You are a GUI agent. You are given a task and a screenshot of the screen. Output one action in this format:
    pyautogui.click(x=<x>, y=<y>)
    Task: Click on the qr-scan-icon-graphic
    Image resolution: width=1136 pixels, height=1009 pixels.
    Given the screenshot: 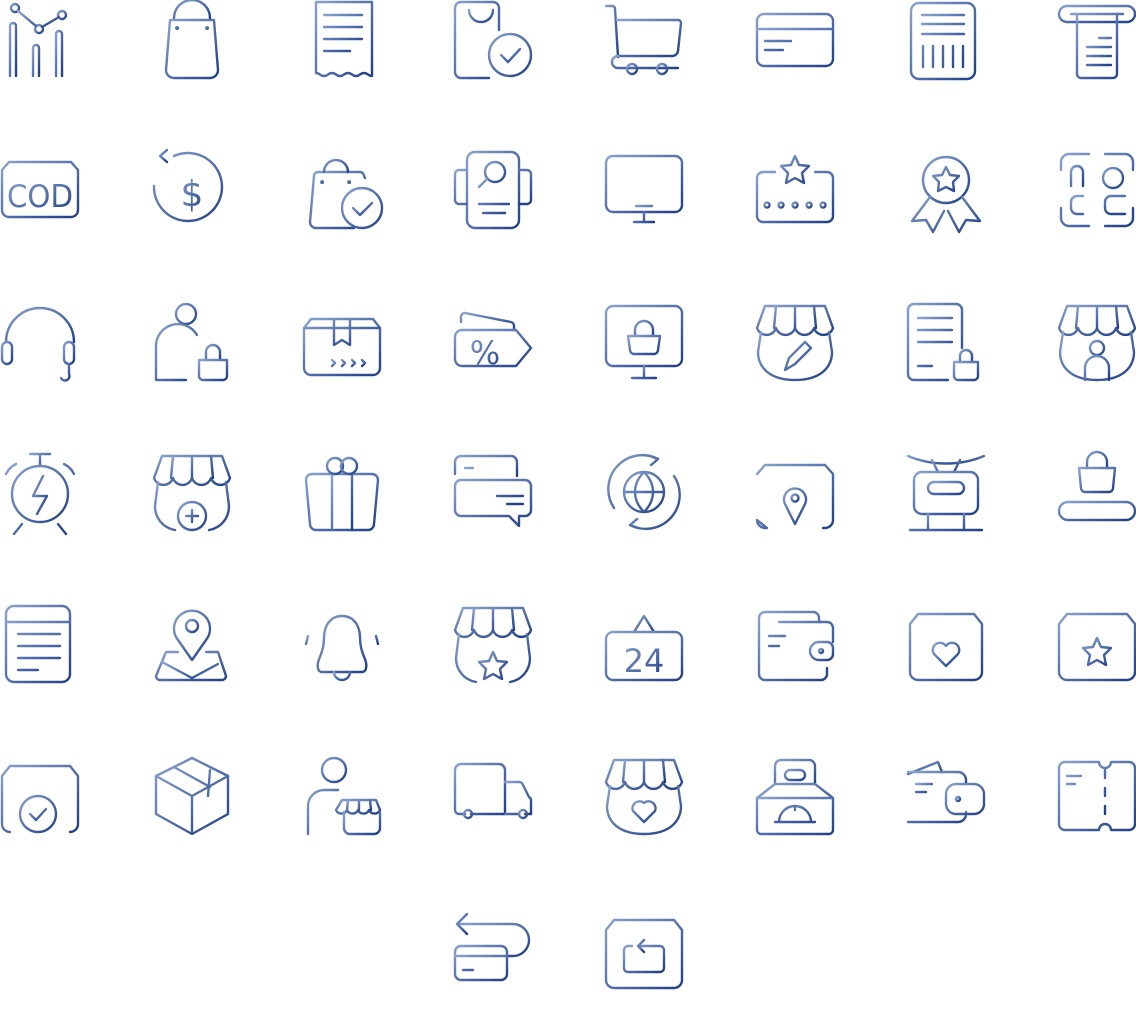 What is the action you would take?
    pyautogui.click(x=1097, y=190)
    